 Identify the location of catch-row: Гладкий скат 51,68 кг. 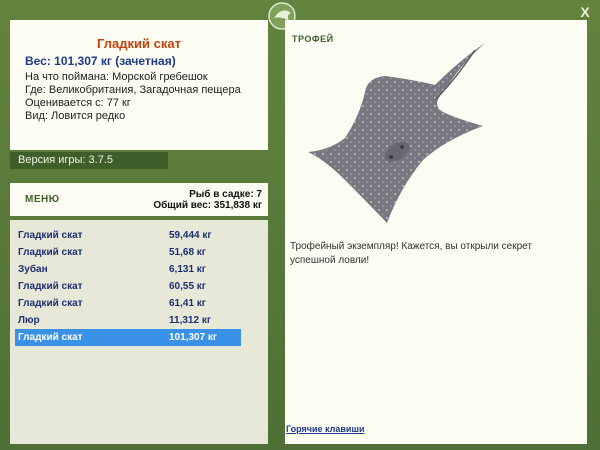
(128, 252).